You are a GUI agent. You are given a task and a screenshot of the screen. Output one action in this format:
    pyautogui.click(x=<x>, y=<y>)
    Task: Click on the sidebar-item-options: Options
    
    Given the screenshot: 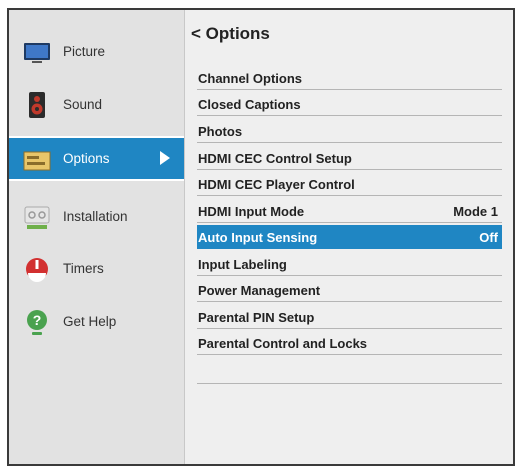 What is the action you would take?
    pyautogui.click(x=96, y=158)
    